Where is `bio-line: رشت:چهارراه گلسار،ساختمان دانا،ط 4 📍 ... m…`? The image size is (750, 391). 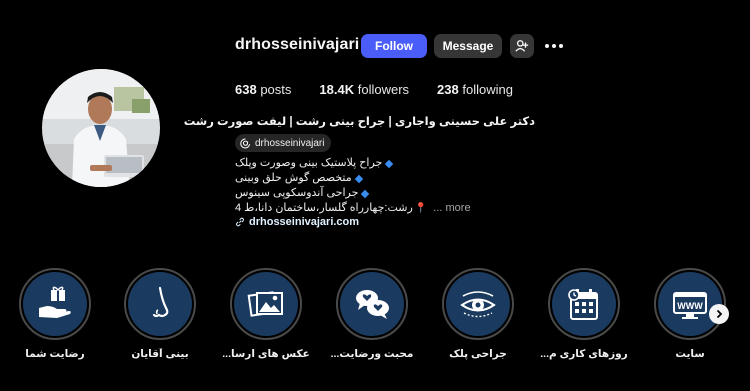 bio-line: رشت:چهارراه گلسار،ساختمان دانا،ط 4 📍 ... m… is located at coordinates (353, 208).